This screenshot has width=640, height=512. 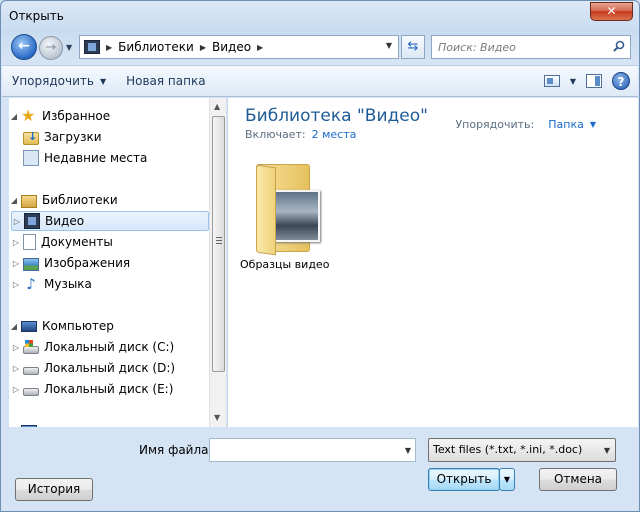 What do you see at coordinates (28, 115) in the screenshot?
I see `star-icon: ★` at bounding box center [28, 115].